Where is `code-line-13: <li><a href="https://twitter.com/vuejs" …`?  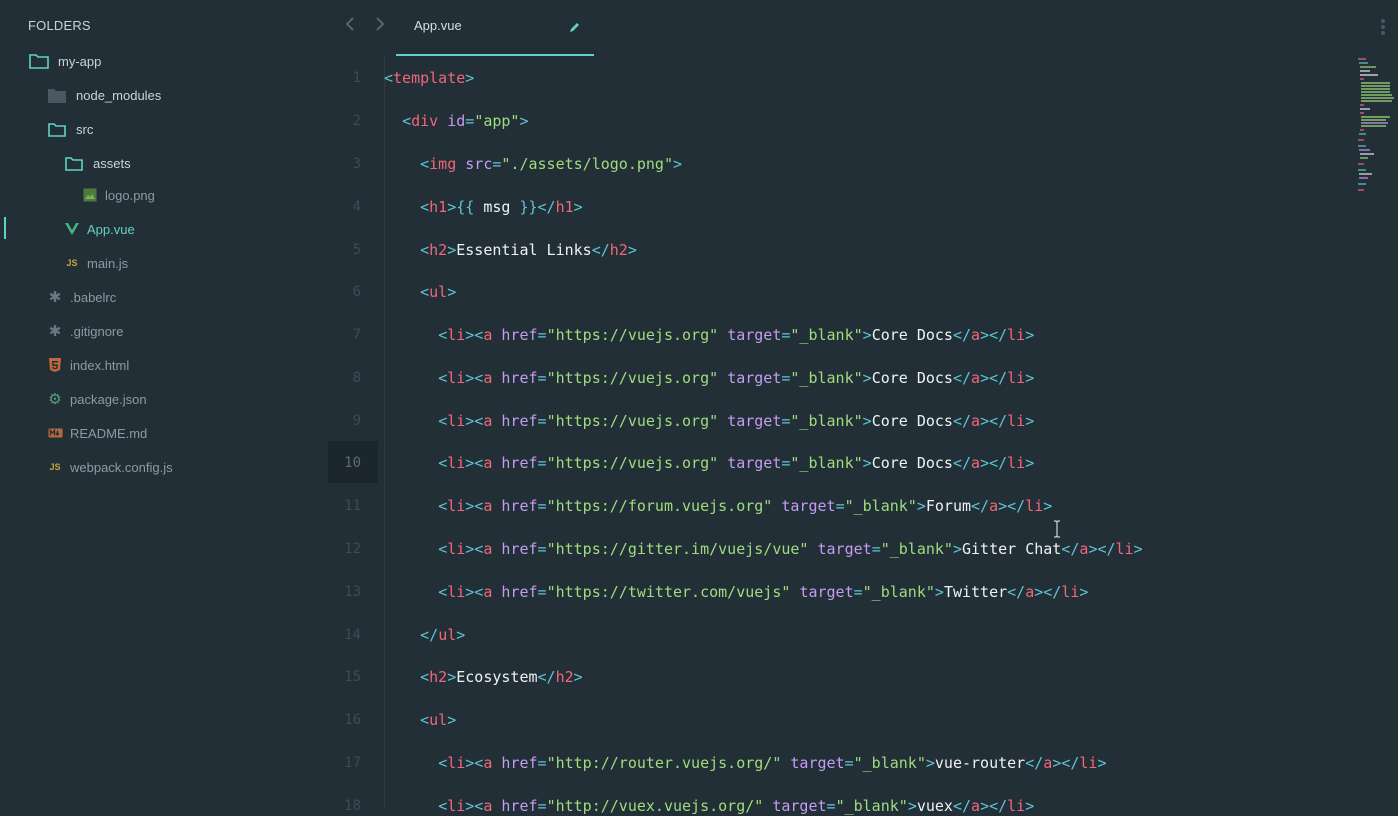
code-line-13: <li><a href="https://twitter.com/vuejs" … is located at coordinates (763, 592).